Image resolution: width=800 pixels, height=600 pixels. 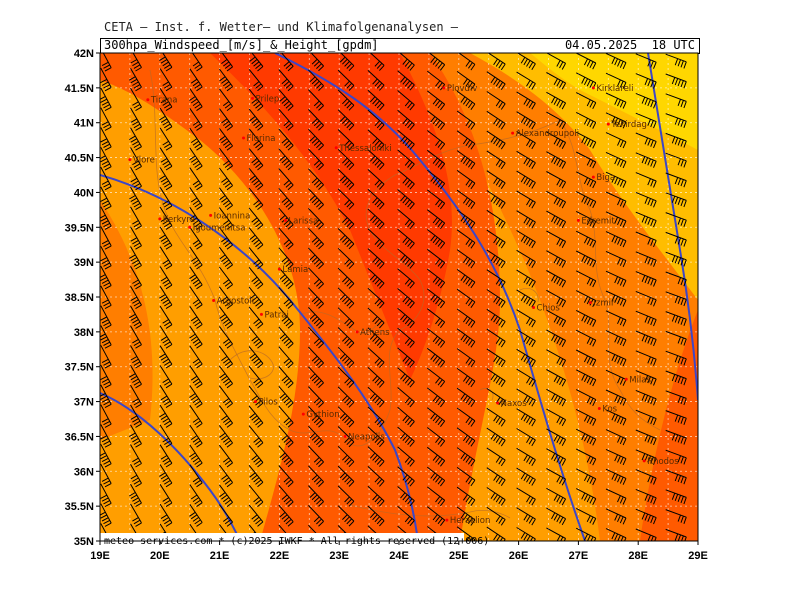 I want to click on city-label: Izmir, so click(x=604, y=304).